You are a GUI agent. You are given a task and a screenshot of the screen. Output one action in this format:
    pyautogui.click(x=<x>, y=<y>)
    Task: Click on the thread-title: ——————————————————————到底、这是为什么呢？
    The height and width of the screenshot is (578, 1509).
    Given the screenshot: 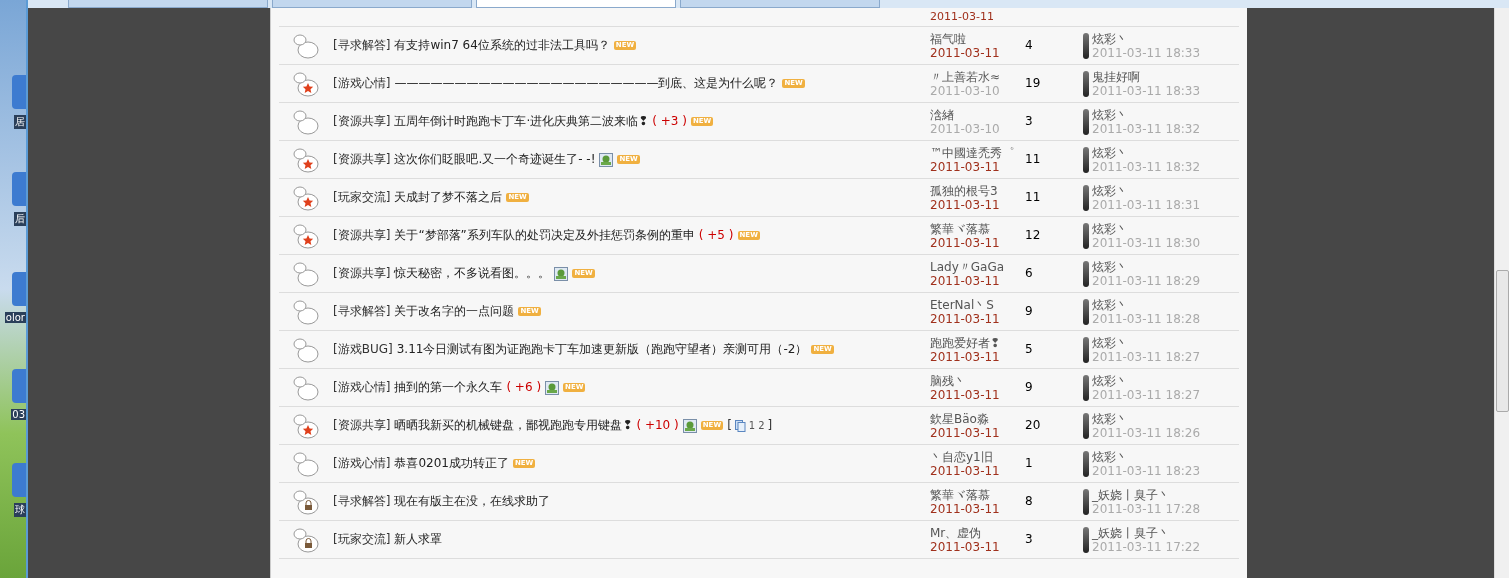 What is the action you would take?
    pyautogui.click(x=586, y=83)
    